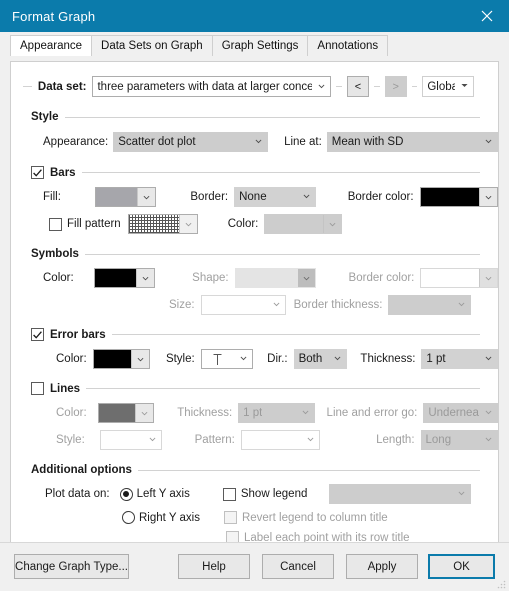 The width and height of the screenshot is (509, 591). What do you see at coordinates (230, 517) in the screenshot?
I see `revert-legend-checkbox` at bounding box center [230, 517].